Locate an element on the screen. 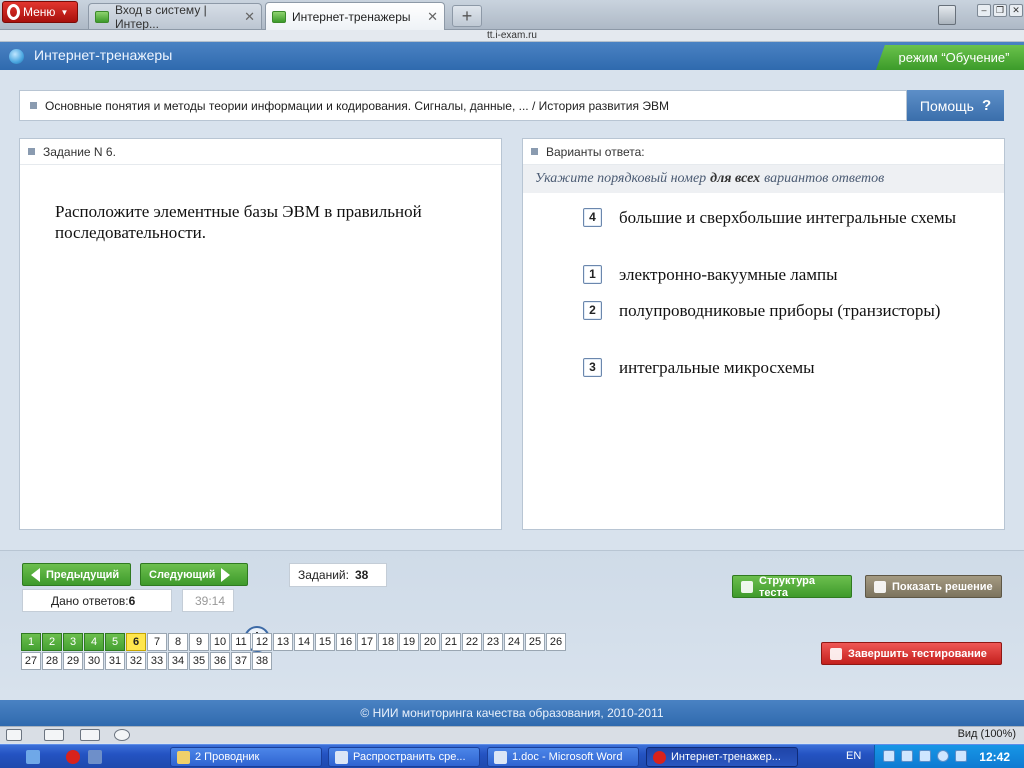  question-grid-cell: 13 is located at coordinates (283, 642).